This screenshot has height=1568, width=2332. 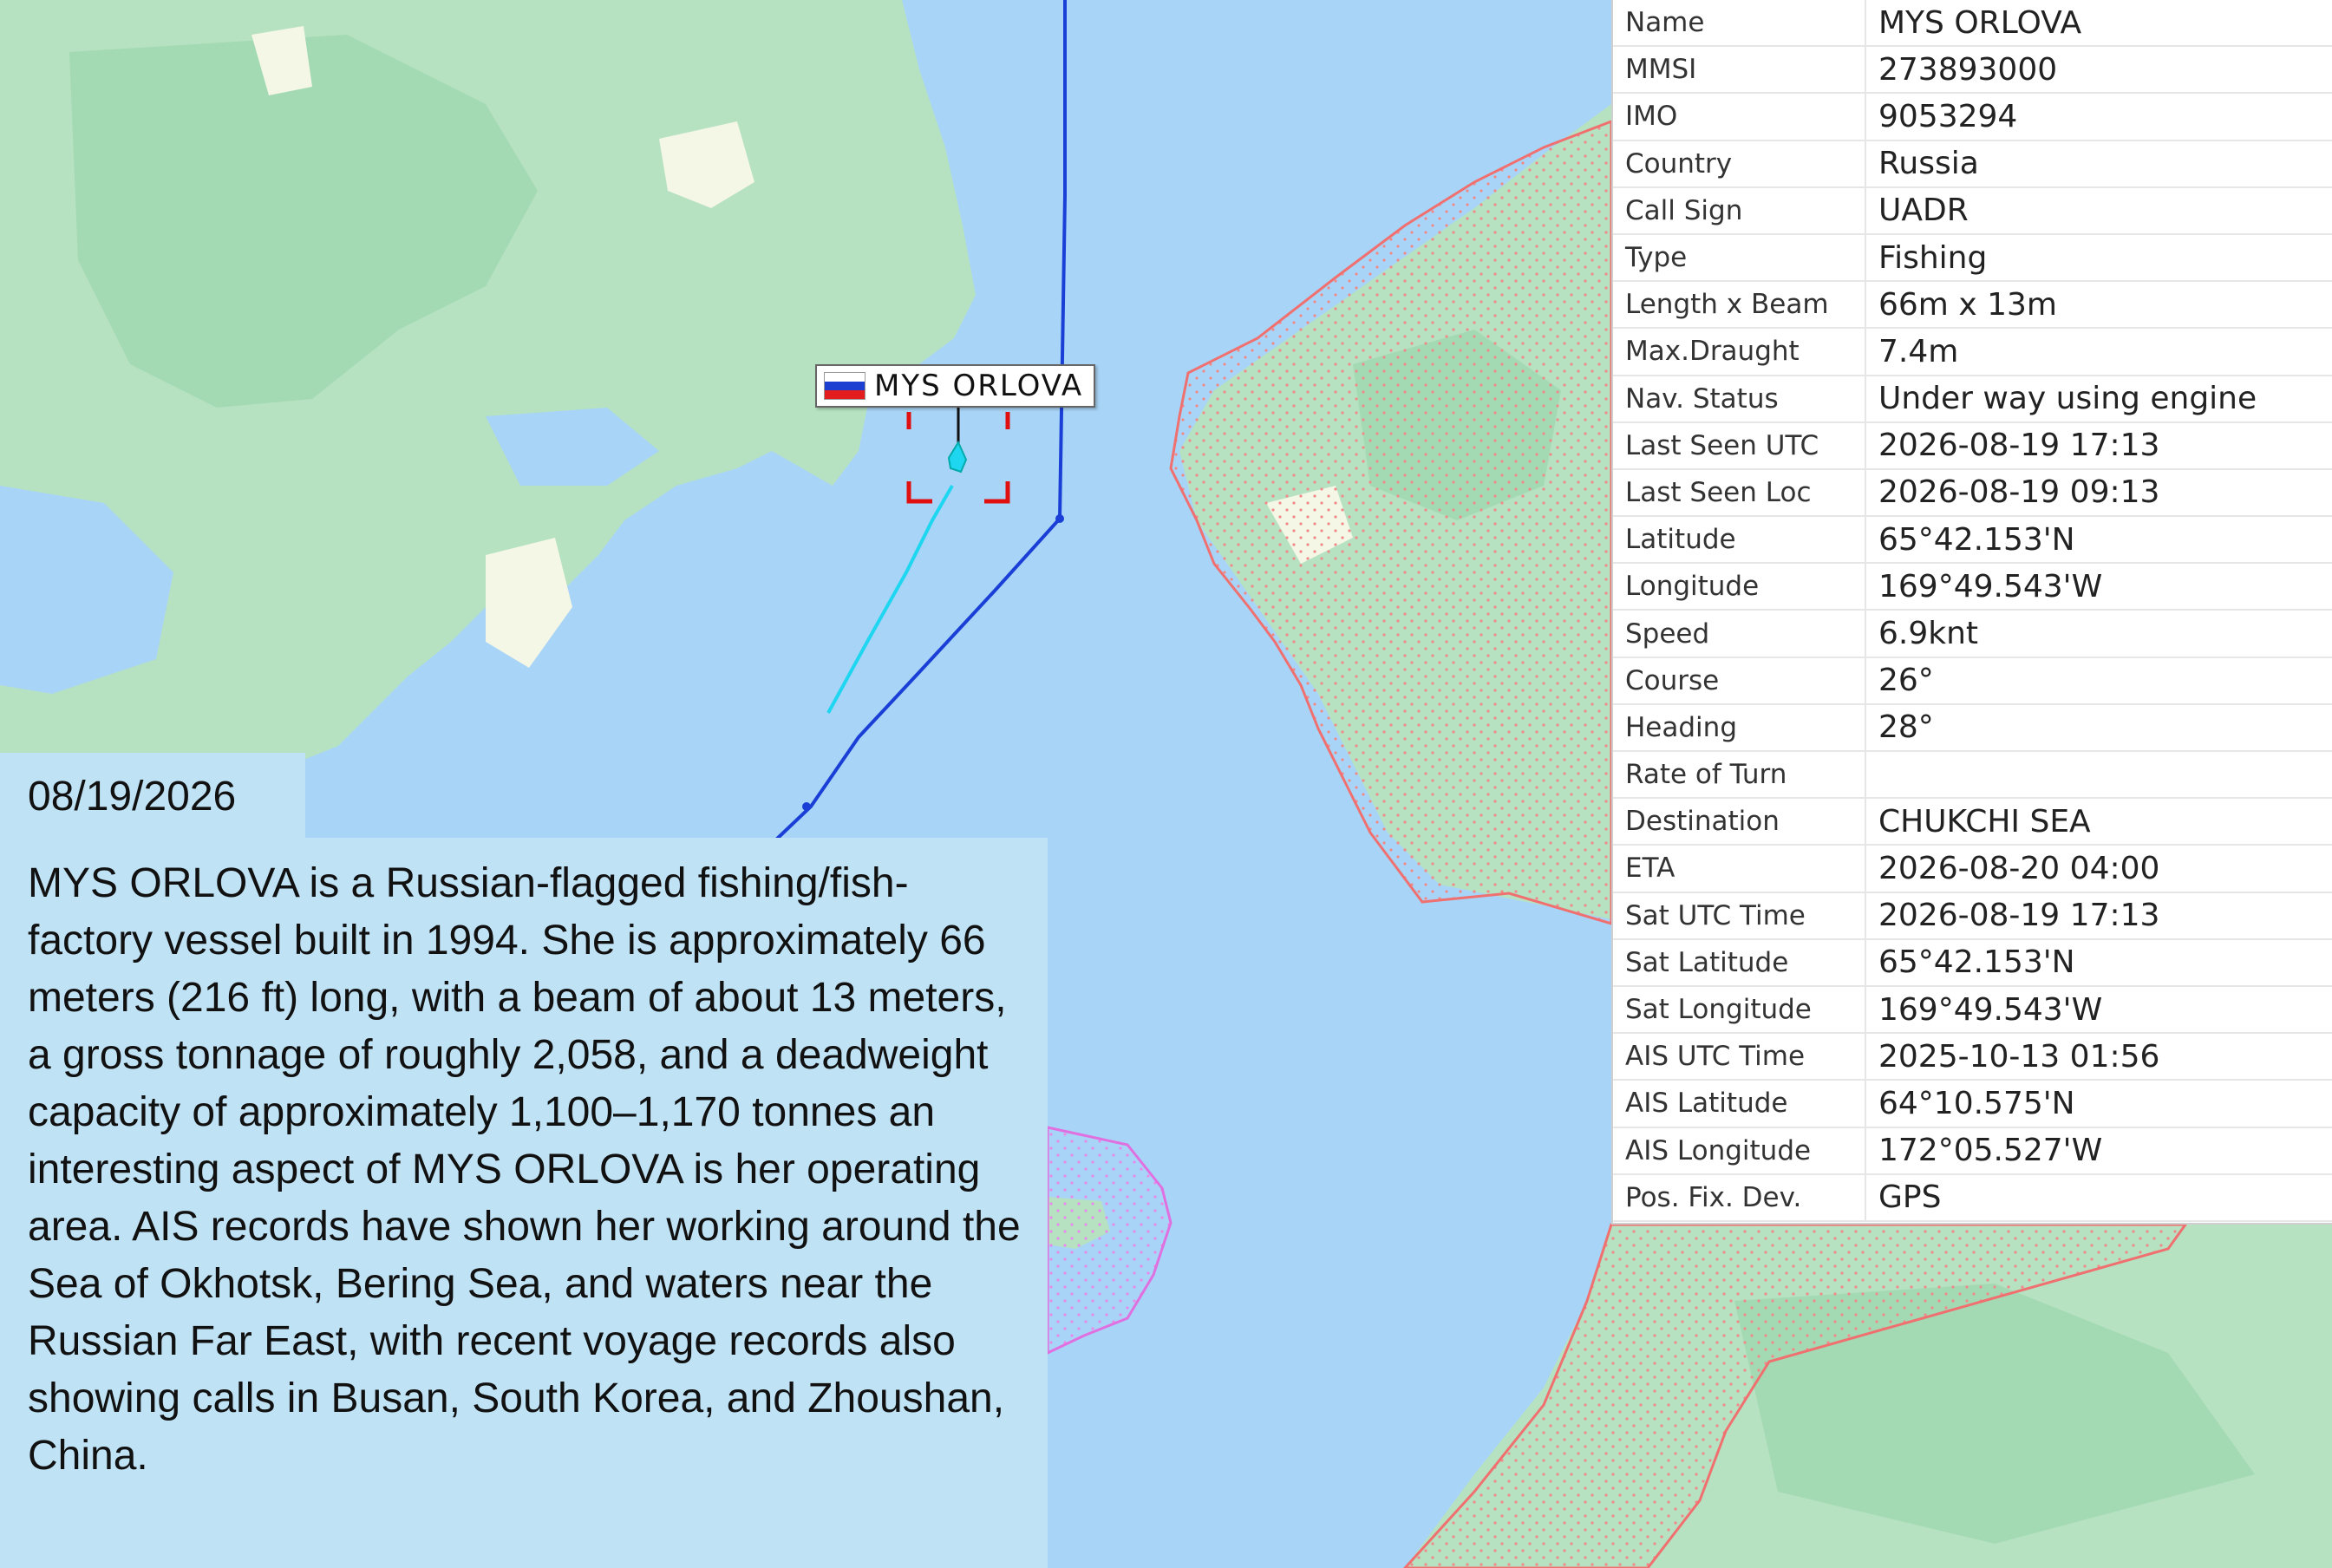 What do you see at coordinates (1739, 727) in the screenshot?
I see `info-key: Heading` at bounding box center [1739, 727].